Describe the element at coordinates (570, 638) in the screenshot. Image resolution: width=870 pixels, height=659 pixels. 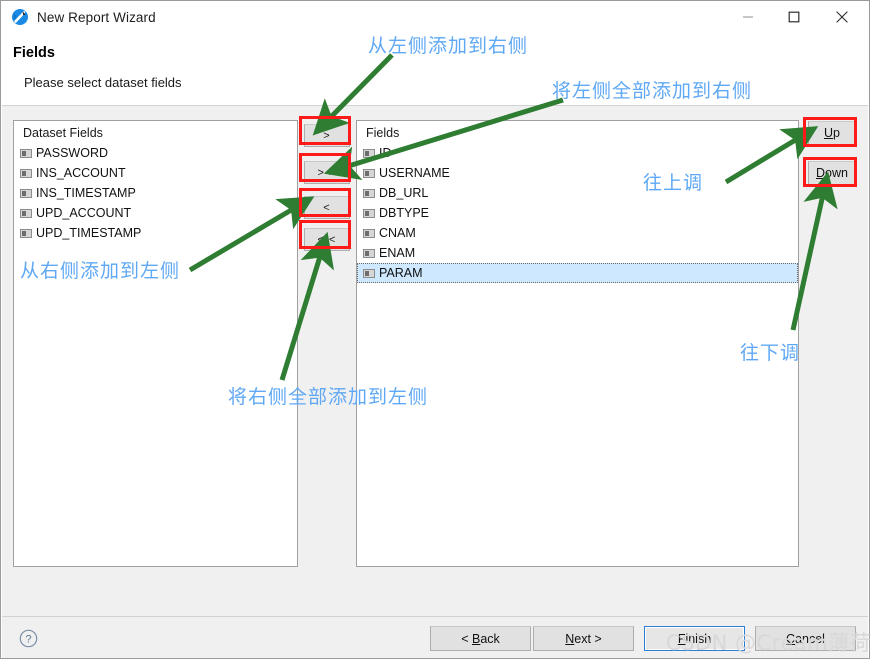
I see `next-mnemonic: N` at that location.